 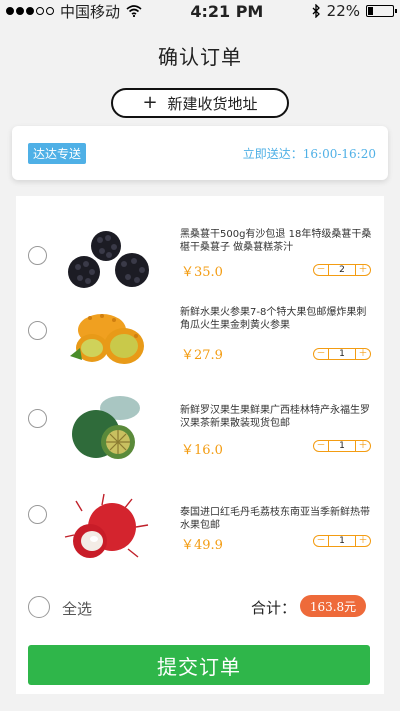 I want to click on status-left: 中国移动, so click(x=74, y=11).